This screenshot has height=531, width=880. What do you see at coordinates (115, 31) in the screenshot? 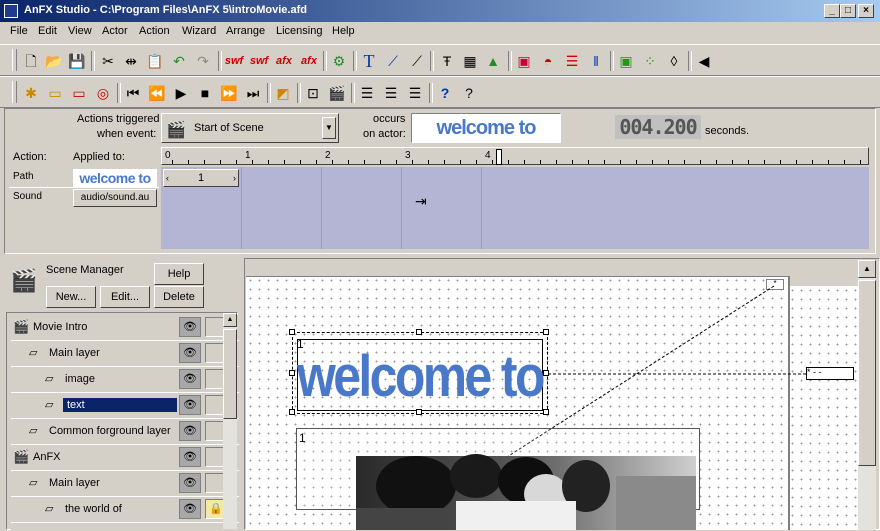
I see `menu-actor: Actor` at bounding box center [115, 31].